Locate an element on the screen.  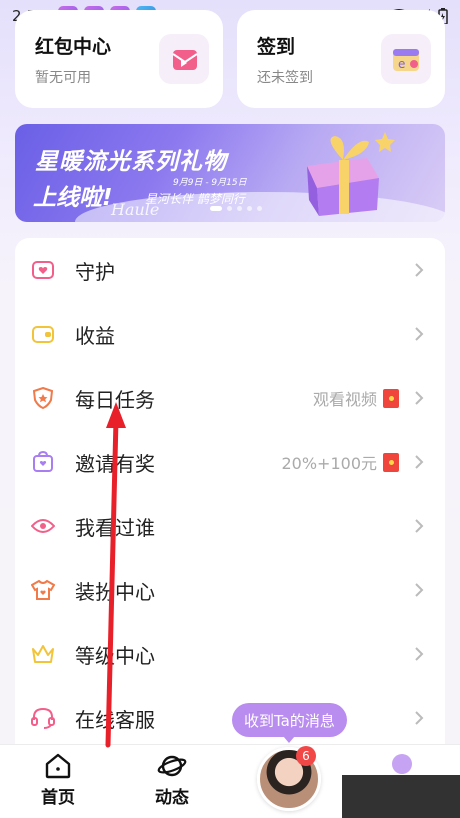
menu-item-hint: 20%+100元 is located at coordinates (340, 462).